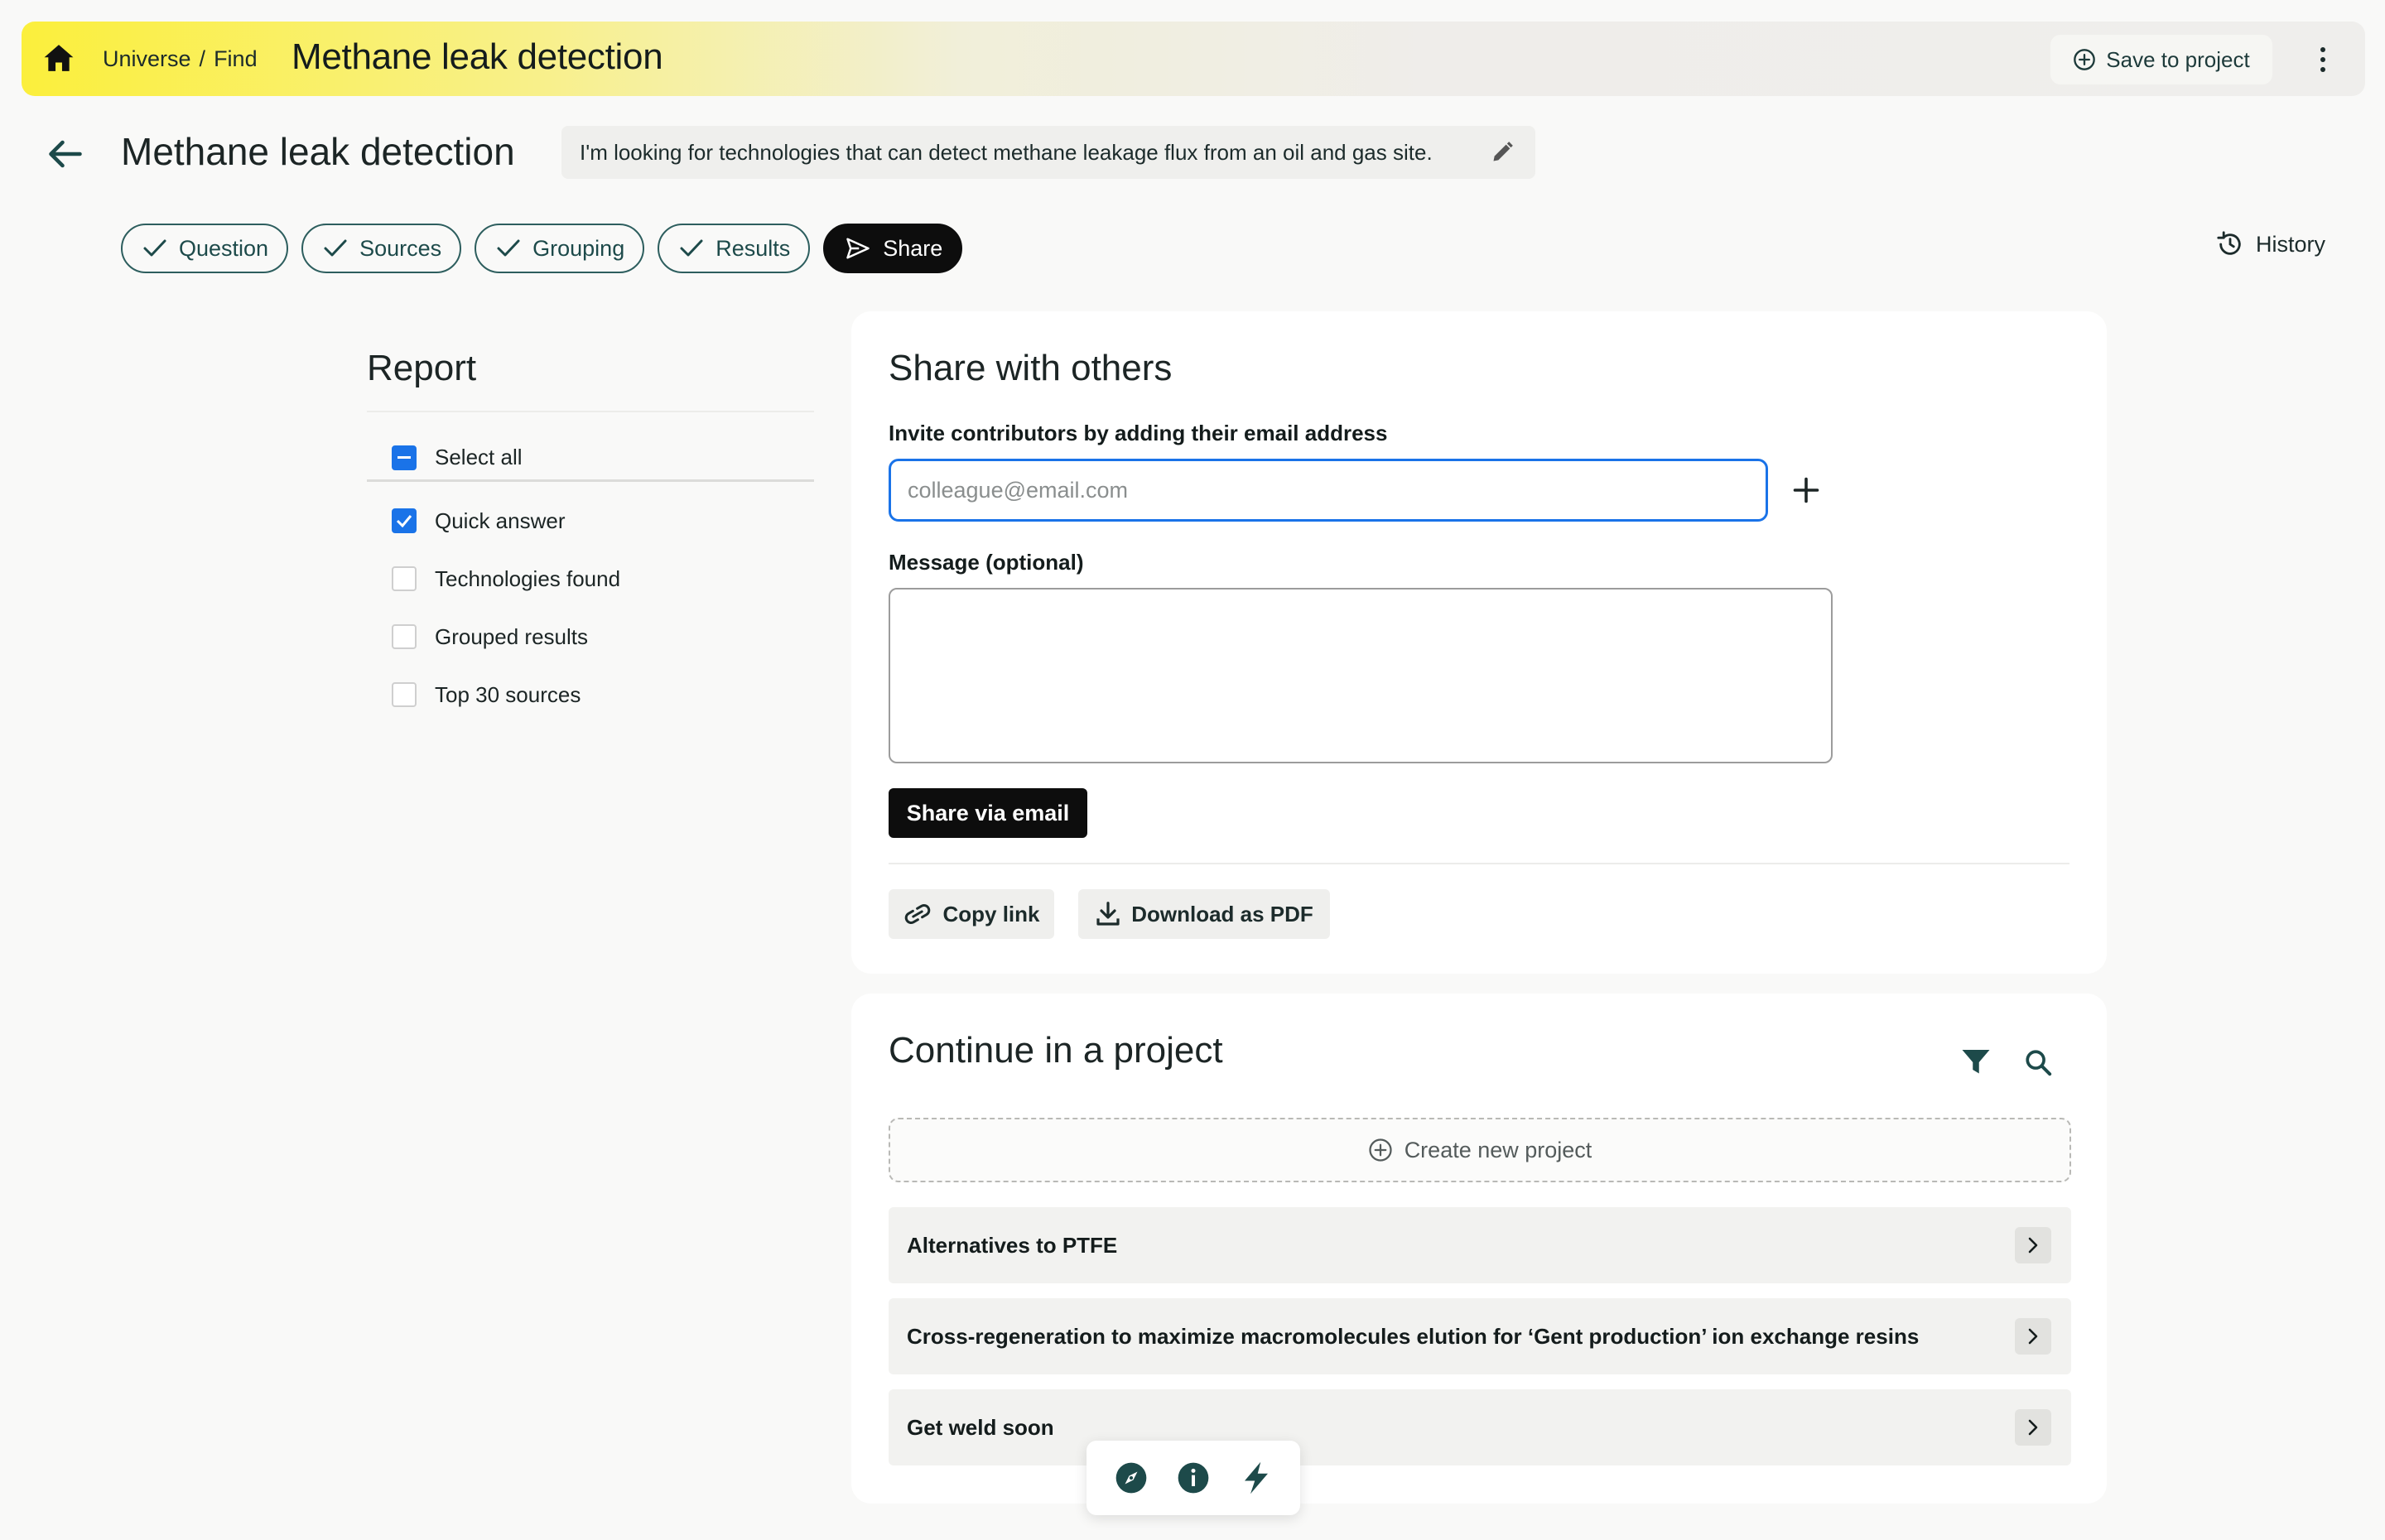 This screenshot has height=1540, width=2385. What do you see at coordinates (1131, 1478) in the screenshot?
I see `compass-icon` at bounding box center [1131, 1478].